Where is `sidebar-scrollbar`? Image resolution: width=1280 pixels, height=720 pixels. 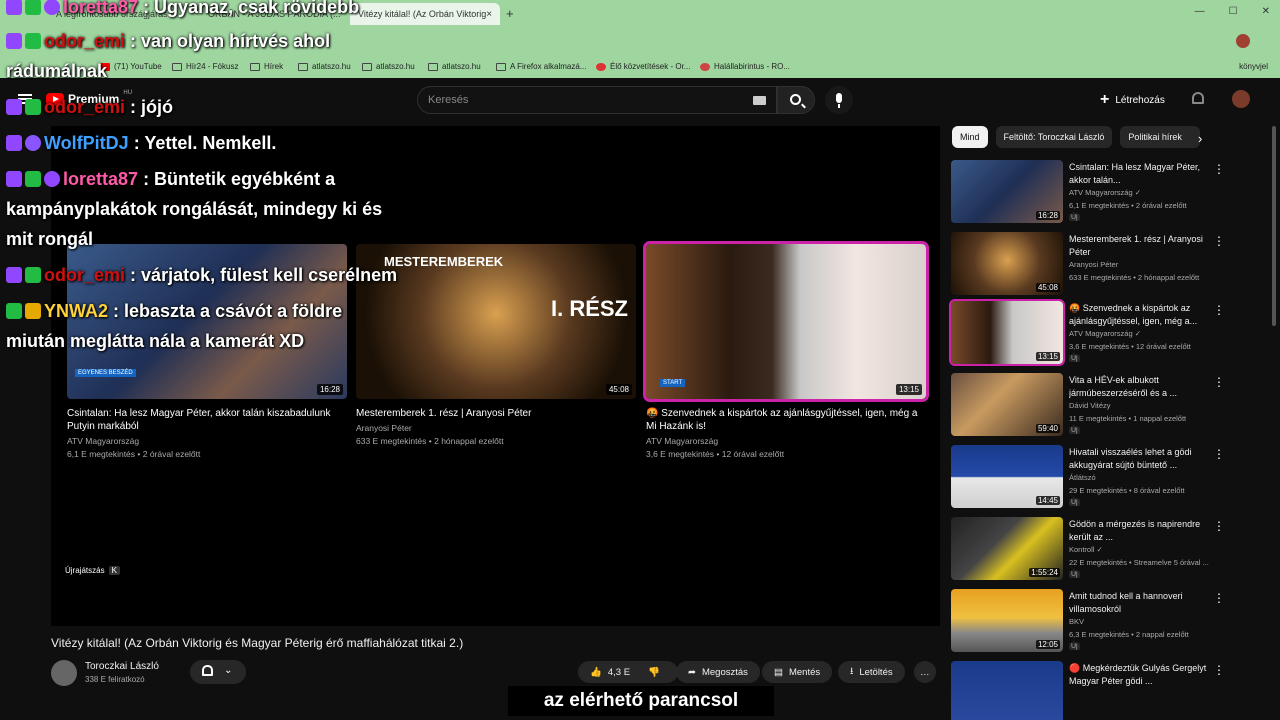
sidebar-scrollbar is located at coordinates (1274, 226).